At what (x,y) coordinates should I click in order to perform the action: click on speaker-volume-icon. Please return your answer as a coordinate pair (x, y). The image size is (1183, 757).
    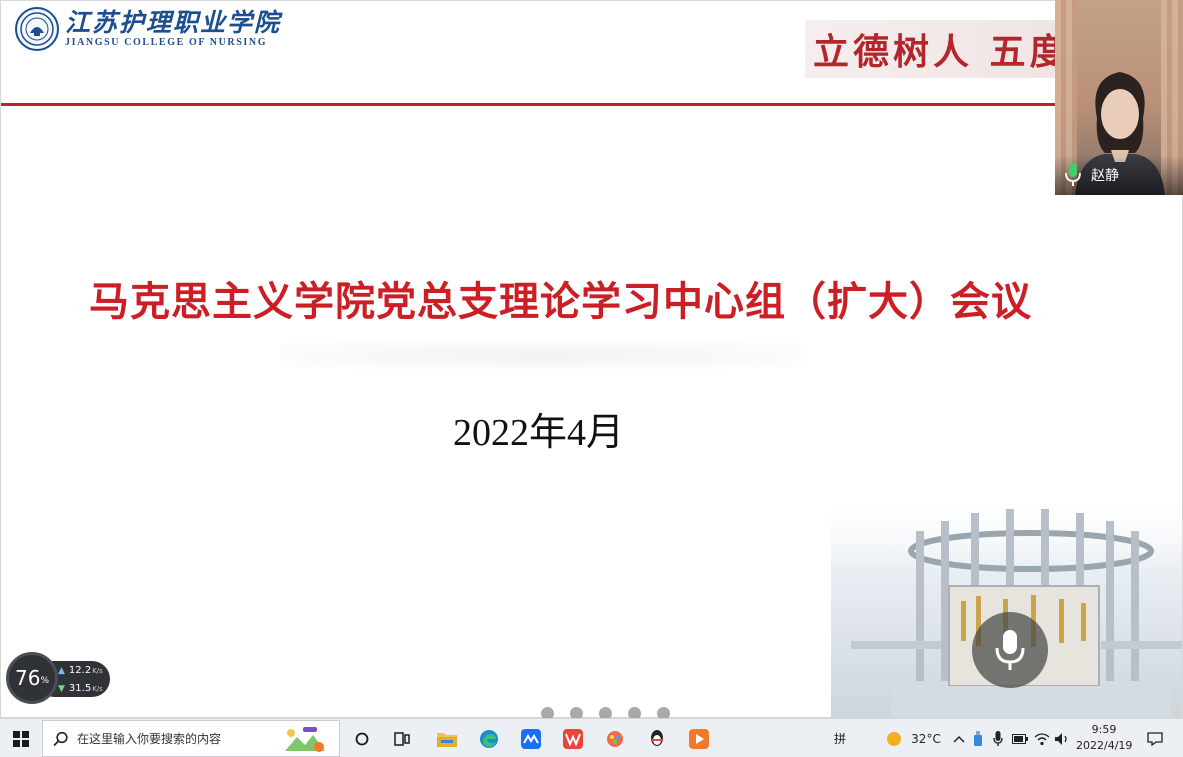
    Looking at the image, I should click on (1061, 738).